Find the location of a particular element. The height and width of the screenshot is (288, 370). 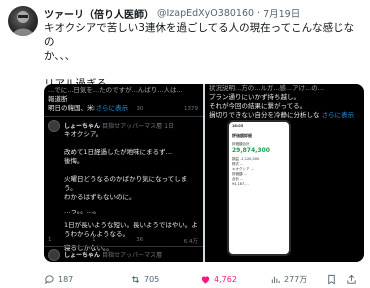

bookmark-button is located at coordinates (333, 279).